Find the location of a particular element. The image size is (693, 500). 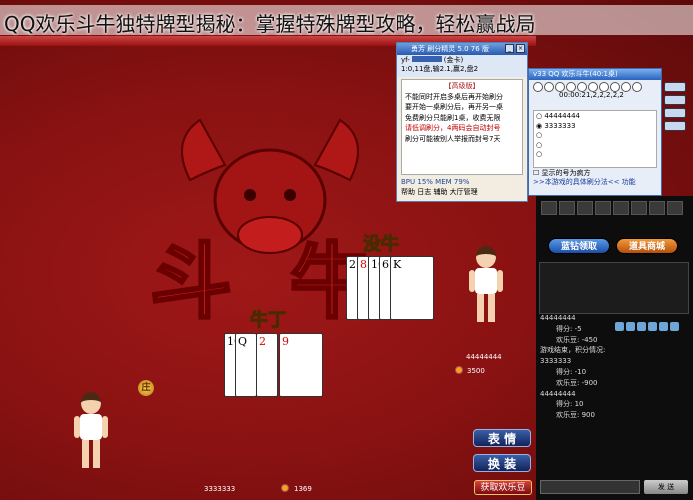

card-rank: 9 is located at coordinates (285, 341).